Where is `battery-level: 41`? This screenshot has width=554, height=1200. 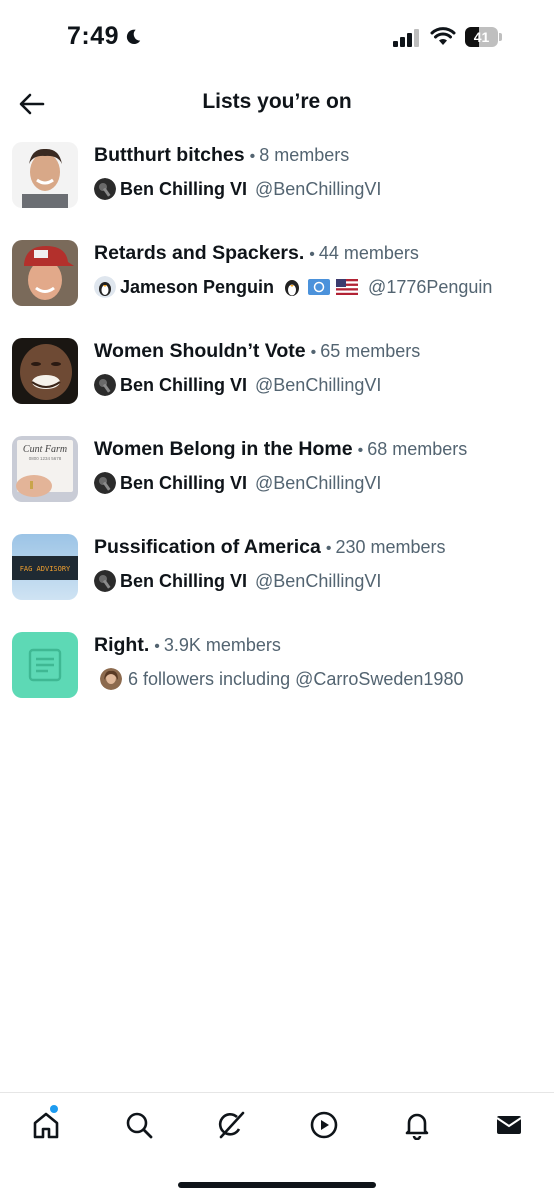
battery-level: 41 is located at coordinates (481, 37).